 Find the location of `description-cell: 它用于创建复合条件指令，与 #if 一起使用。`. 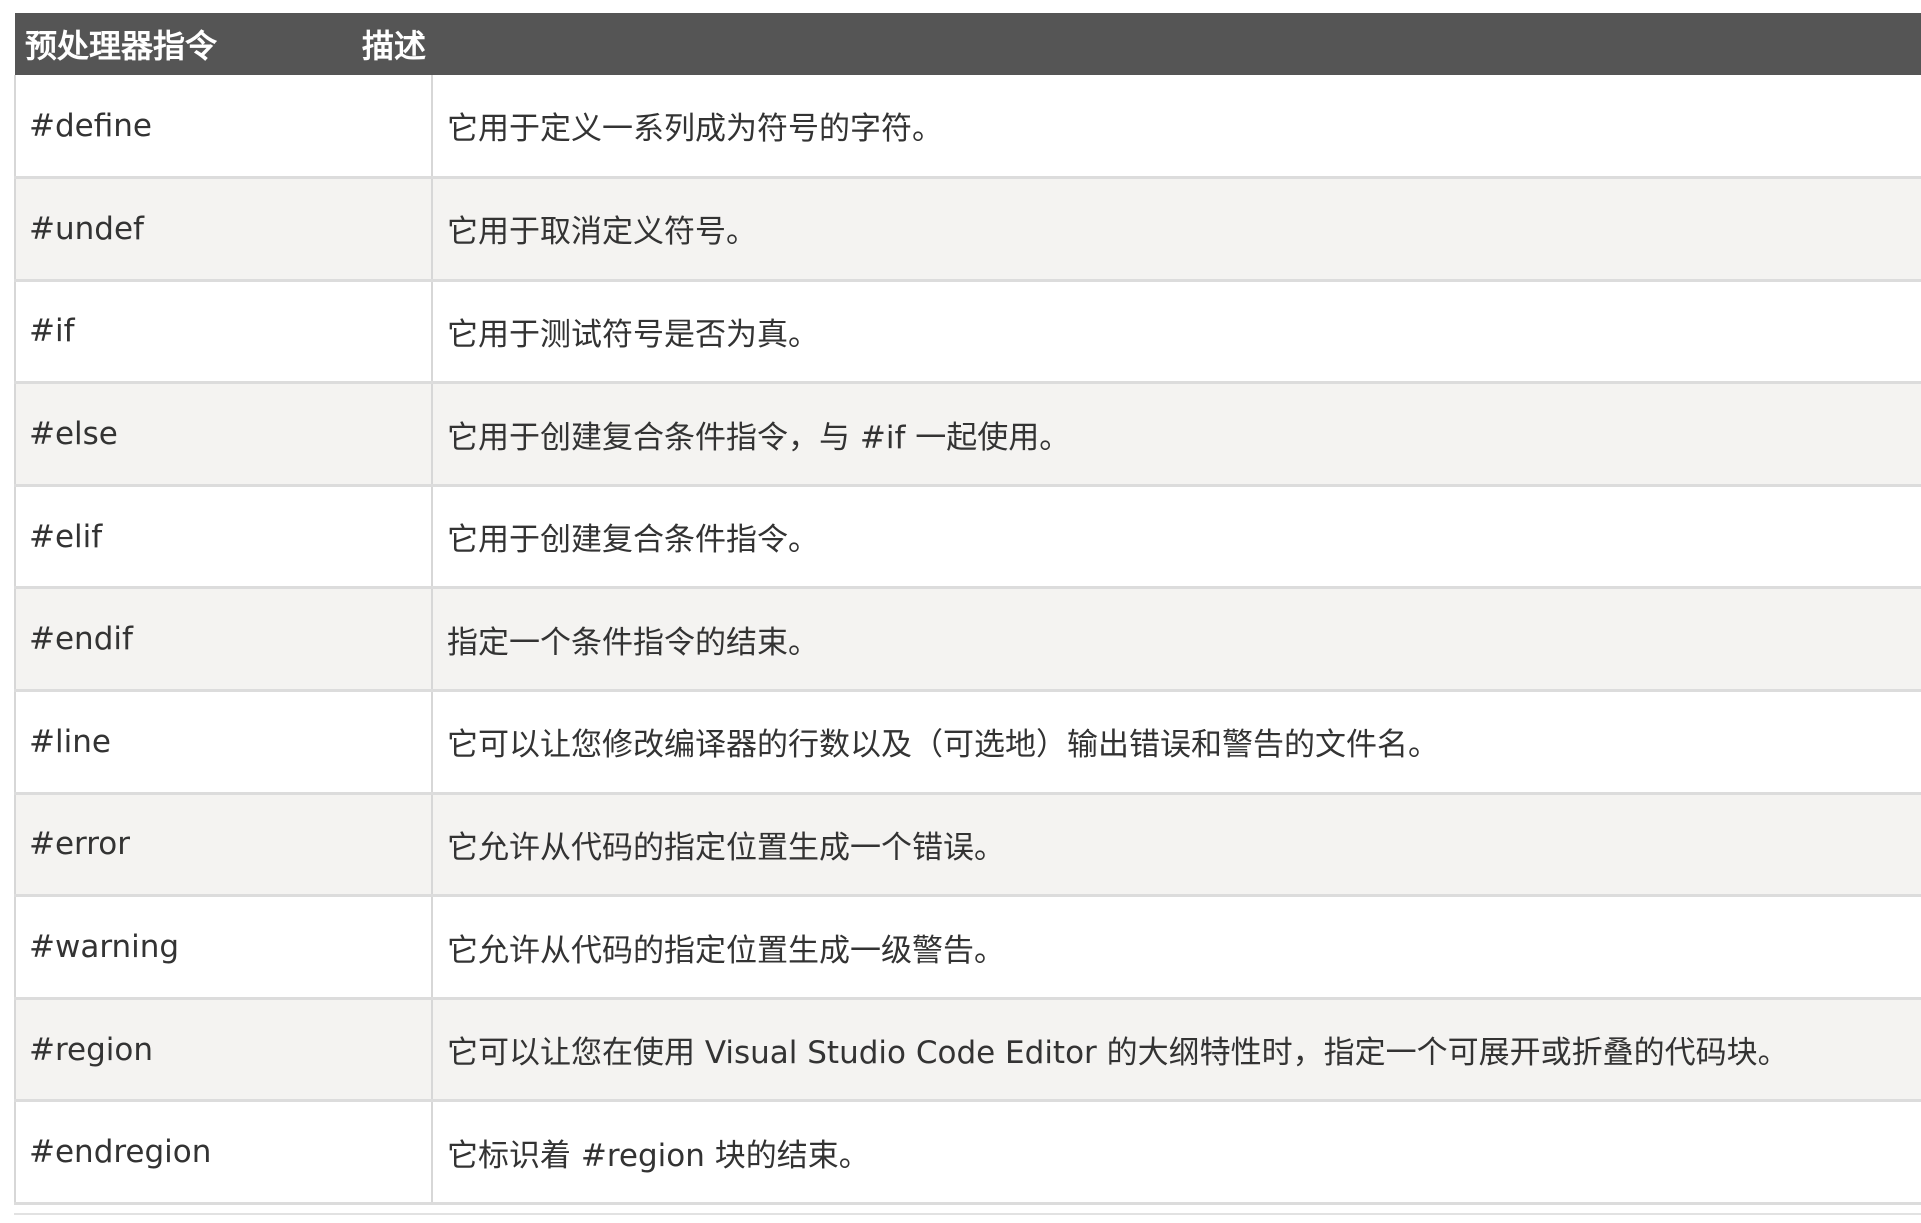

description-cell: 它用于创建复合条件指令，与 #if 一起使用。 is located at coordinates (1176, 434).